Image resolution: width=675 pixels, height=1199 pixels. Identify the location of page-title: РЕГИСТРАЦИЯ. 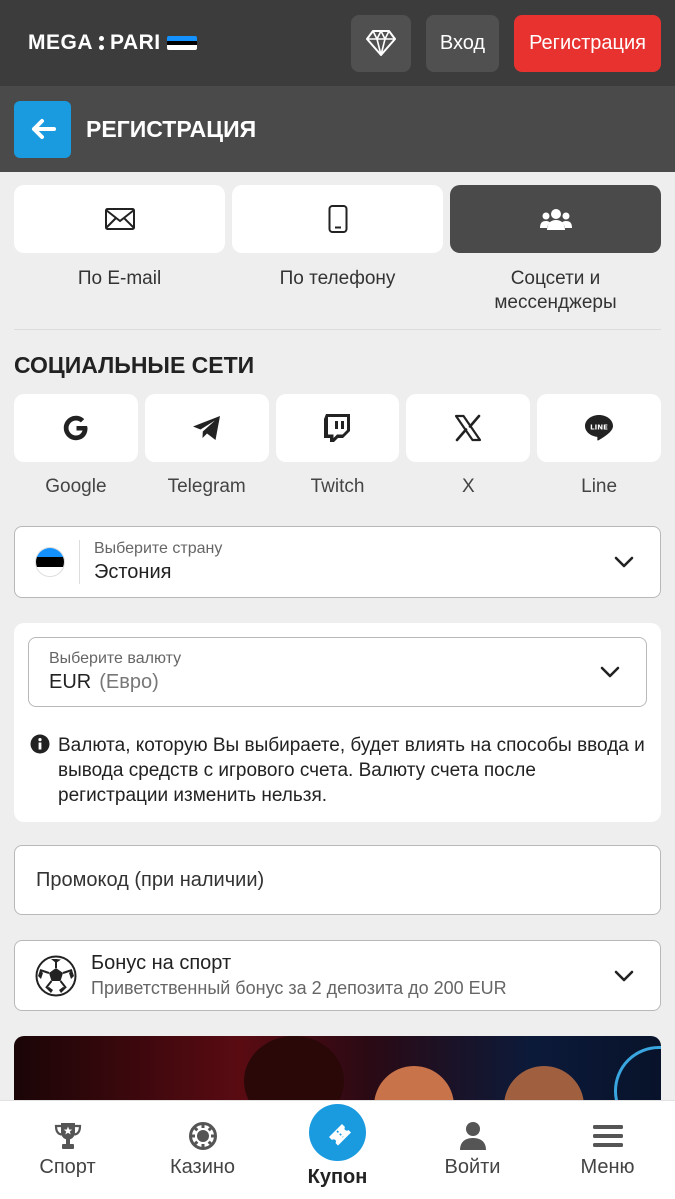
(171, 128).